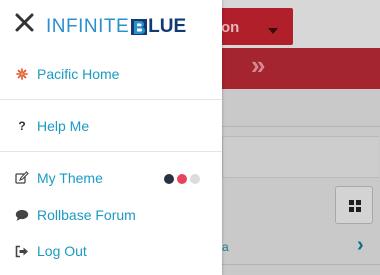  I want to click on chat-bubble-icon, so click(22, 215).